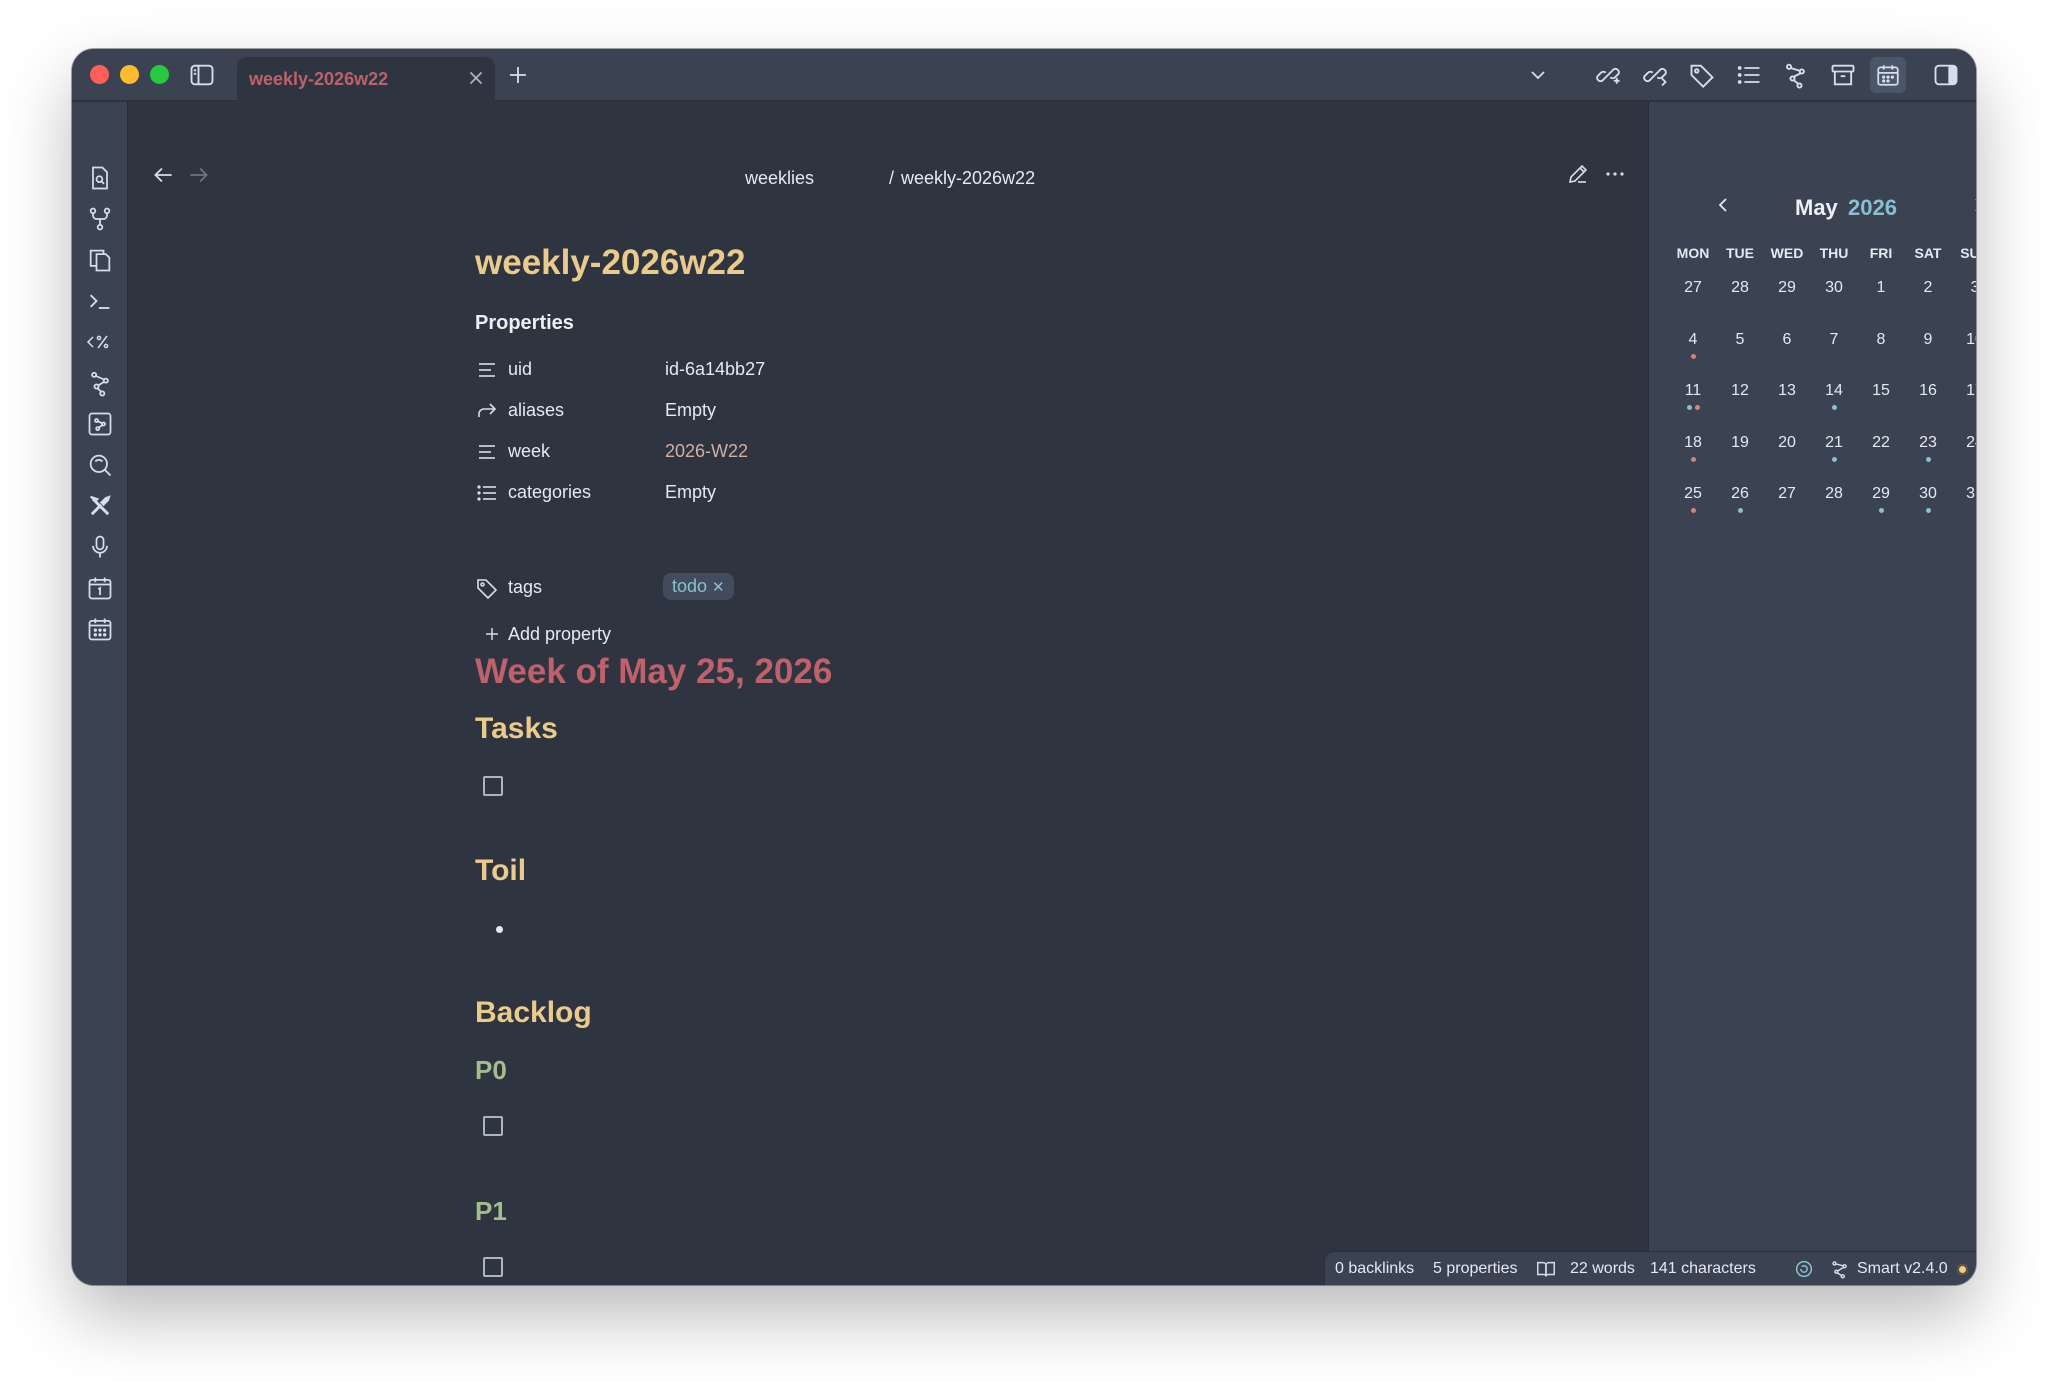 Image resolution: width=2048 pixels, height=1381 pixels. Describe the element at coordinates (1615, 174) in the screenshot. I see `more-options-icon` at that location.